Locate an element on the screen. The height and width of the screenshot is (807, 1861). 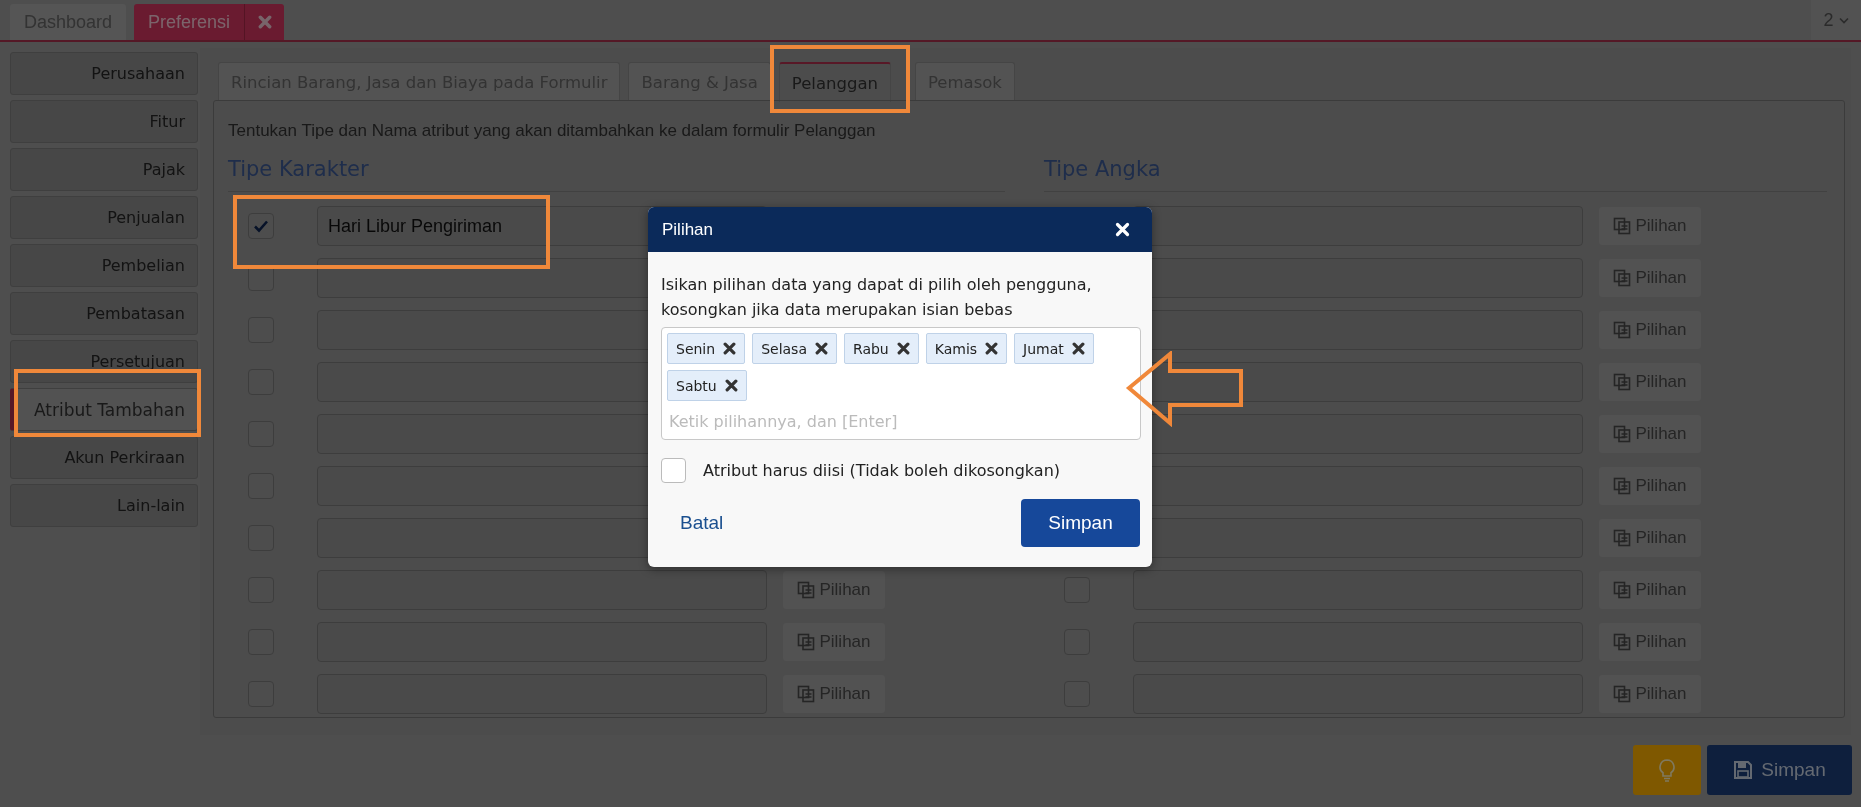
tag-label: Senin is located at coordinates (696, 348).